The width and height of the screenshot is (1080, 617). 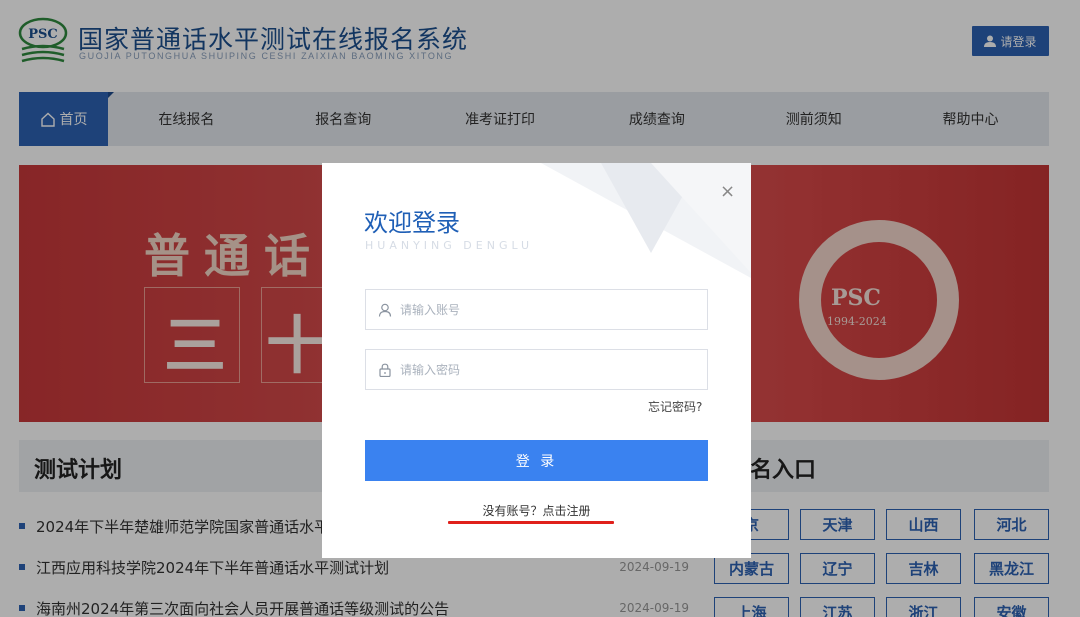 I want to click on modal-subtitle: HUANYING DENGLU, so click(x=449, y=245).